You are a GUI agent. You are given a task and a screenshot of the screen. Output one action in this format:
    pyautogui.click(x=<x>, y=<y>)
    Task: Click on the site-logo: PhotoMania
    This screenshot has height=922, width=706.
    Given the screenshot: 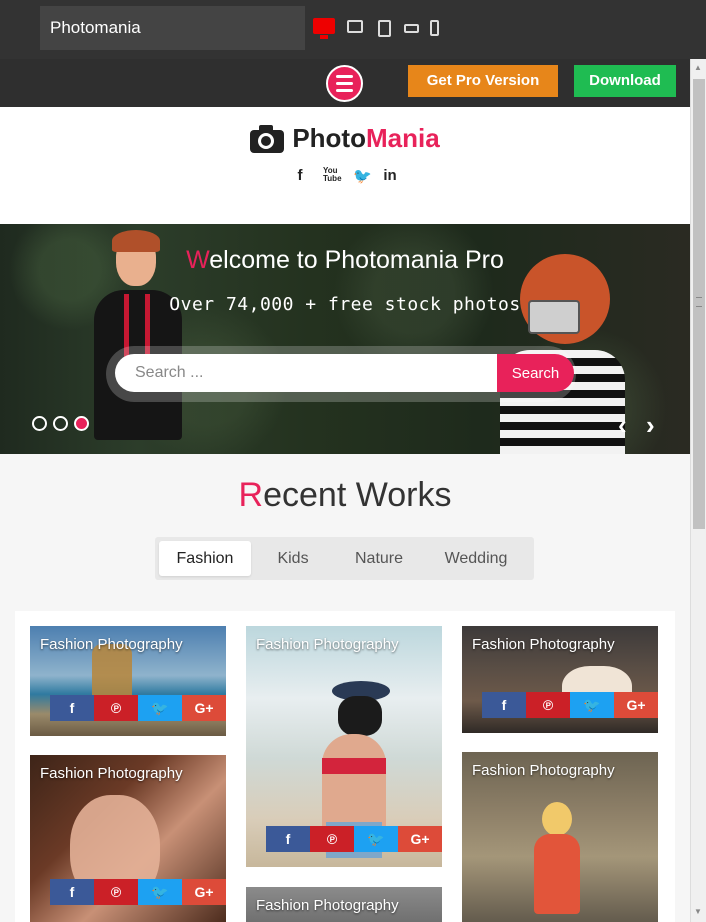 What is the action you would take?
    pyautogui.click(x=345, y=138)
    